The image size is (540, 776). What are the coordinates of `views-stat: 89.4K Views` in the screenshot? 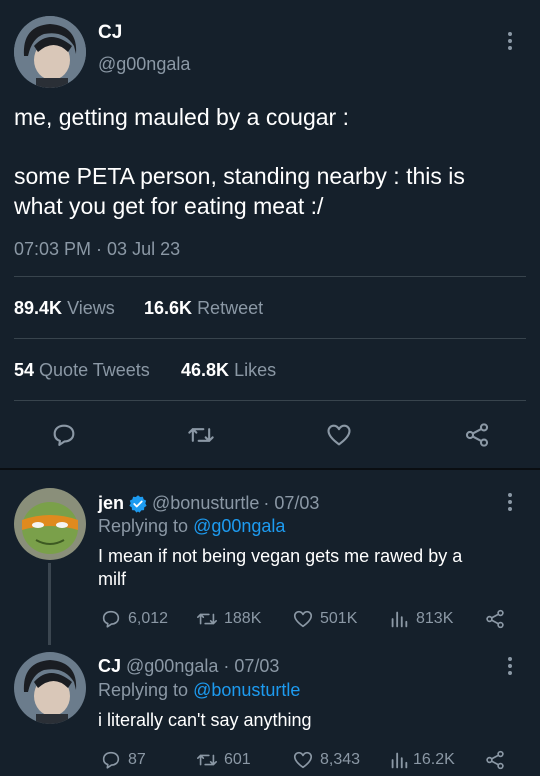 It's located at (64, 308).